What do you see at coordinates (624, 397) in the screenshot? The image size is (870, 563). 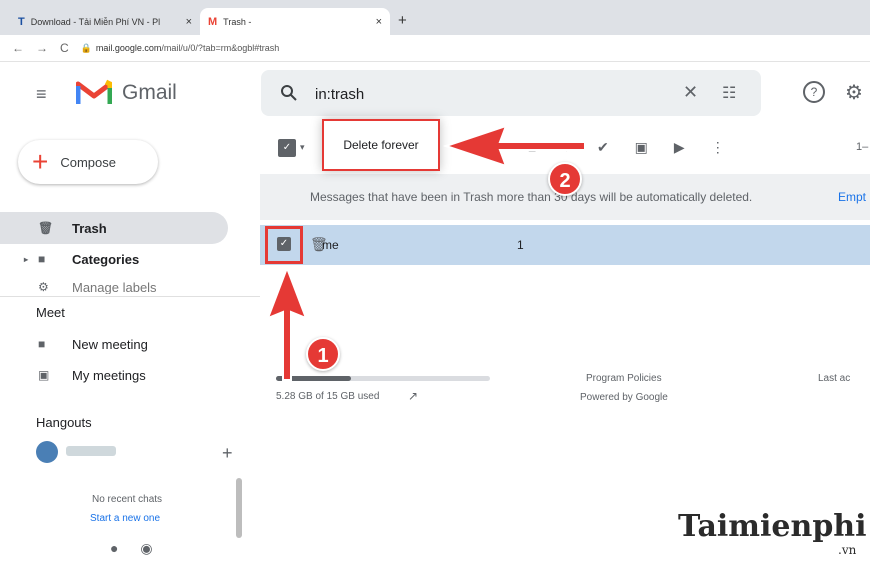 I see `powered-by-google: Powered by Google` at bounding box center [624, 397].